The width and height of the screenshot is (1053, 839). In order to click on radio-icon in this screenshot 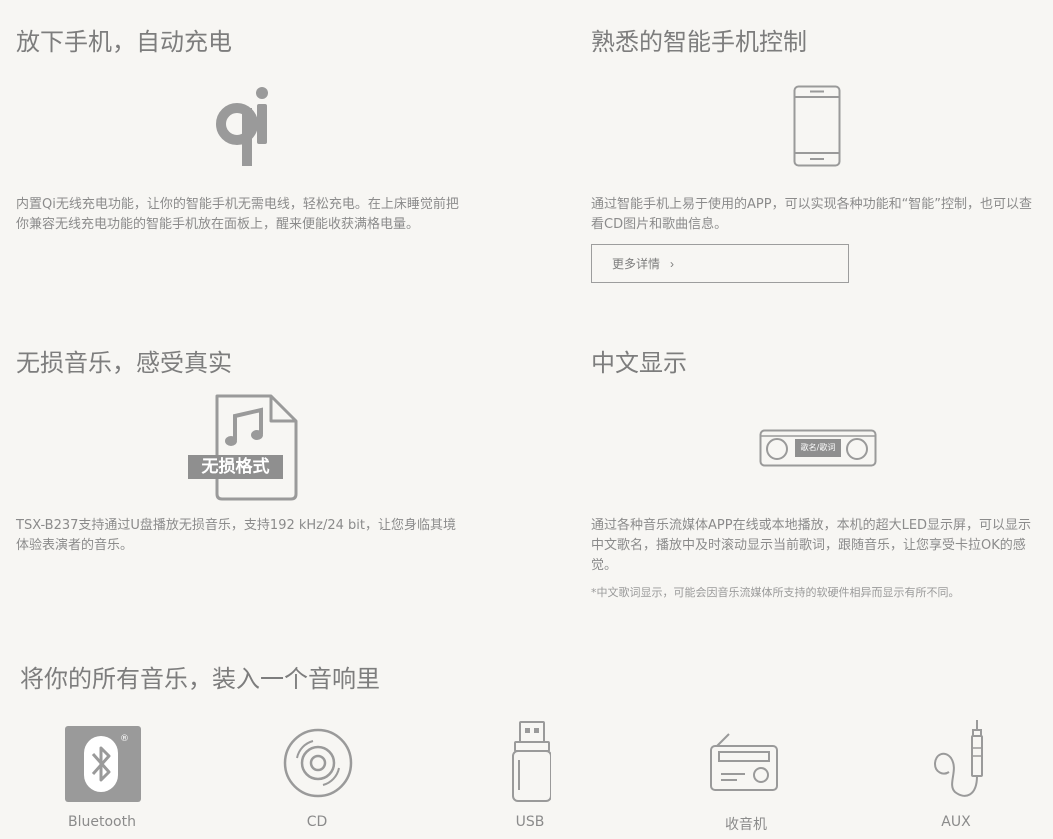, I will do `click(744, 762)`.